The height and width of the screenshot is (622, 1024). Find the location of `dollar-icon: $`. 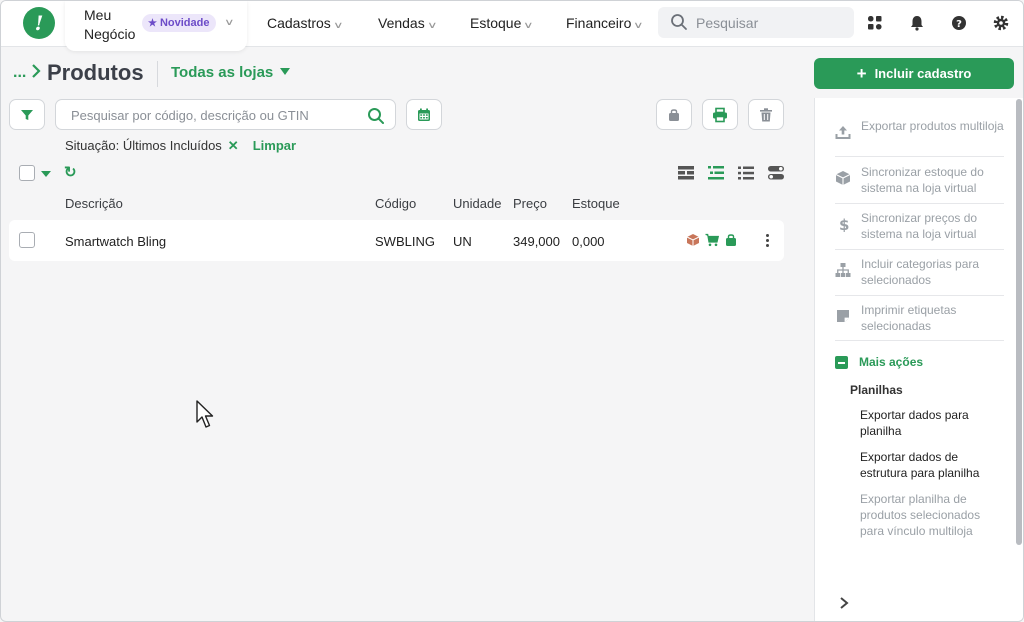

dollar-icon: $ is located at coordinates (844, 224).